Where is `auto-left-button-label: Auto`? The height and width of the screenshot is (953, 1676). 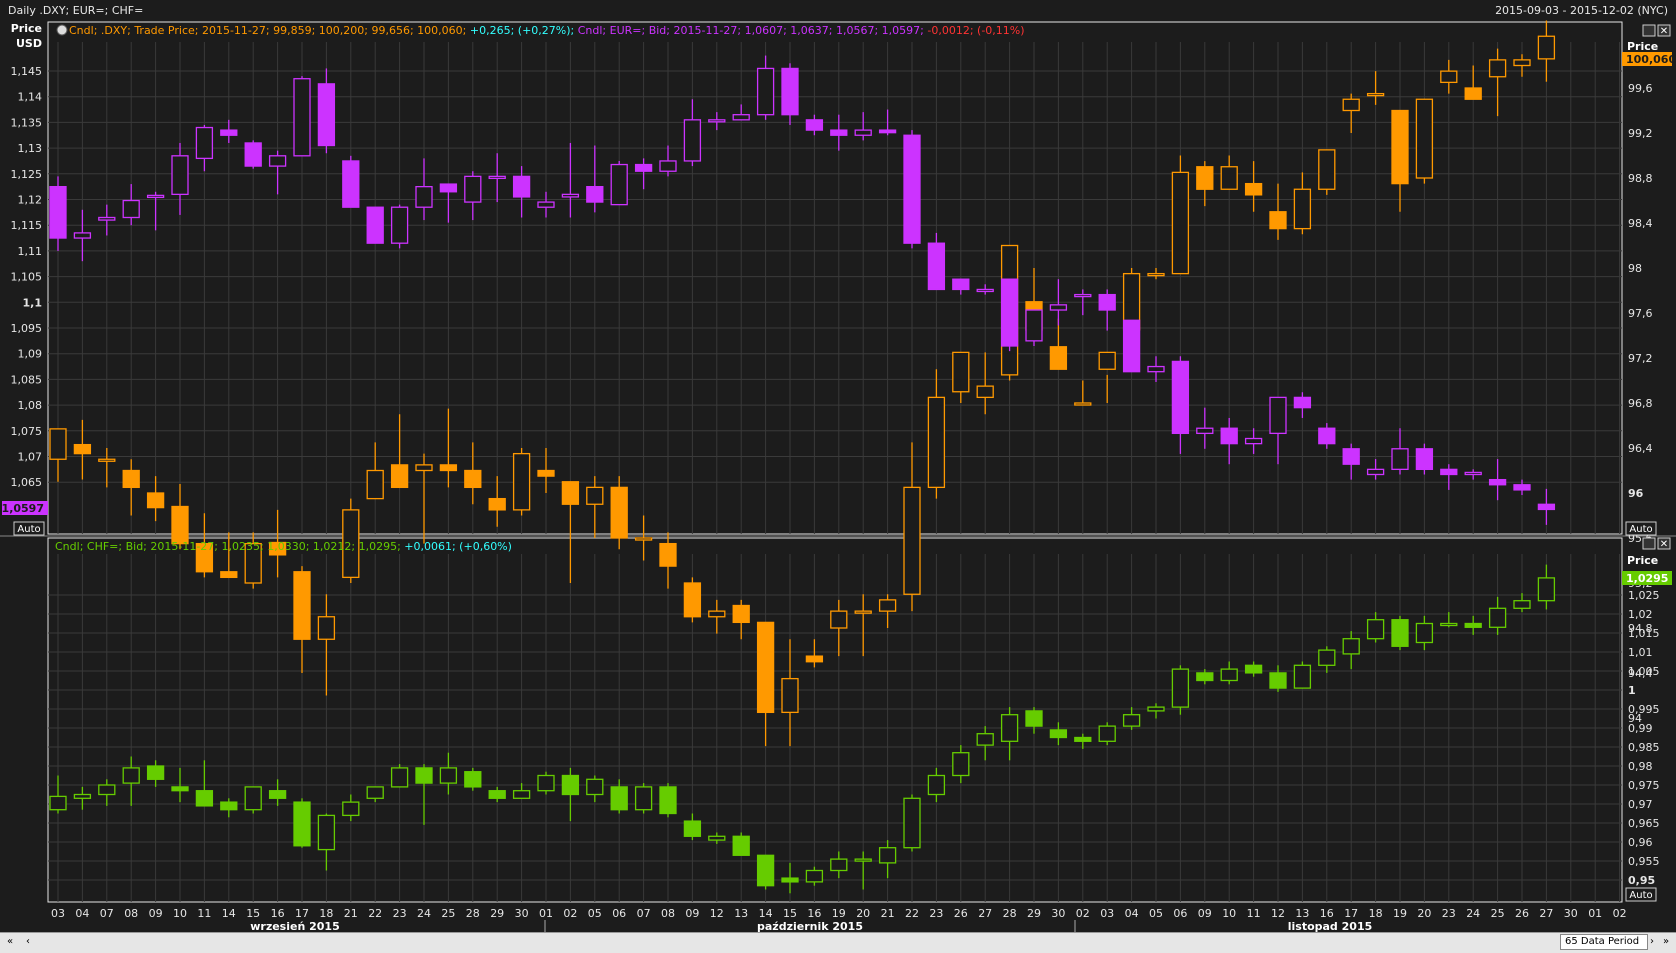
auto-left-button-label: Auto is located at coordinates (28, 529).